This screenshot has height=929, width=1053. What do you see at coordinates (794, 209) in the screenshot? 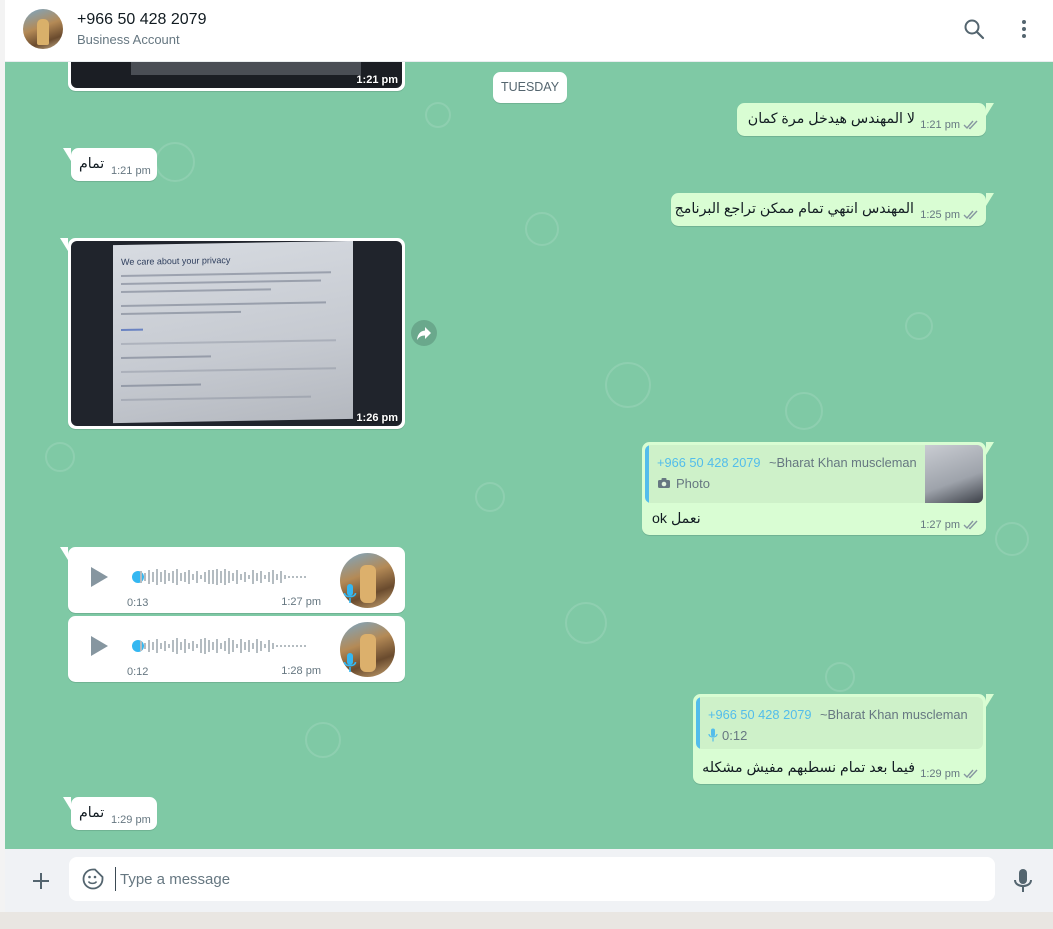
I see `message-text: المهندس انتهي تمام ممكن تراجع البرنامج` at bounding box center [794, 209].